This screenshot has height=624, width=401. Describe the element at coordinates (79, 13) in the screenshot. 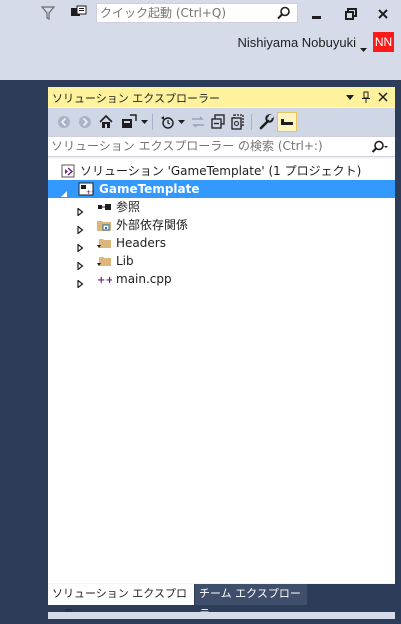

I see `feedback-icon` at that location.